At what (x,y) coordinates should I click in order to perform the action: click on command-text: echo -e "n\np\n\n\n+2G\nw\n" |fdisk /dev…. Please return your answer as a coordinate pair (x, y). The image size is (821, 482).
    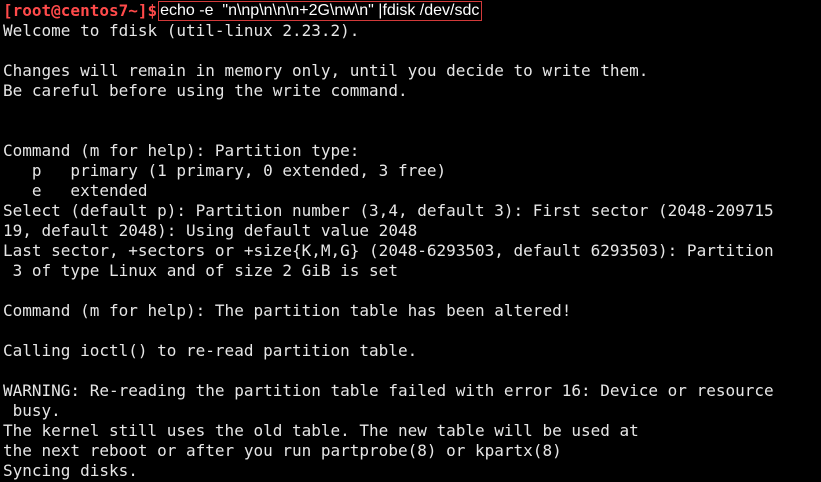
    Looking at the image, I should click on (320, 10).